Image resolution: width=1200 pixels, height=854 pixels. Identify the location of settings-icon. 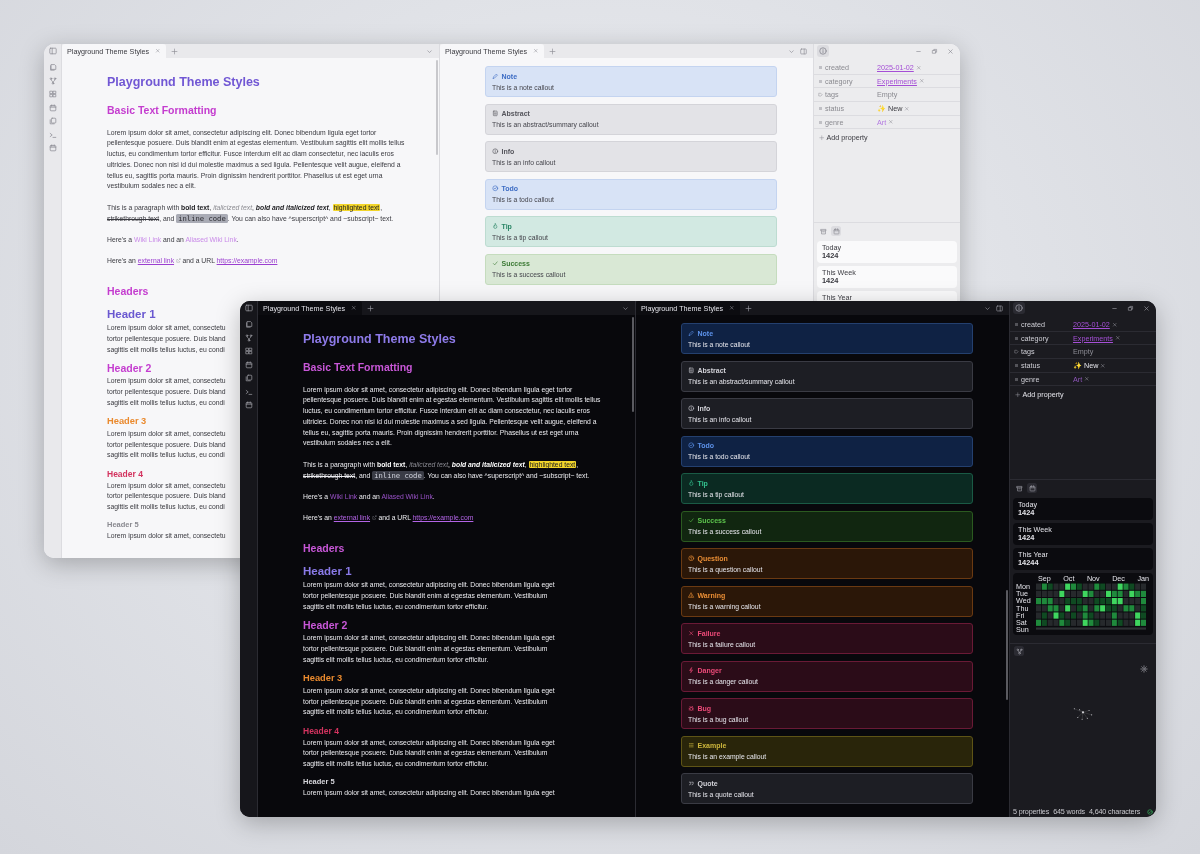
(1144, 669).